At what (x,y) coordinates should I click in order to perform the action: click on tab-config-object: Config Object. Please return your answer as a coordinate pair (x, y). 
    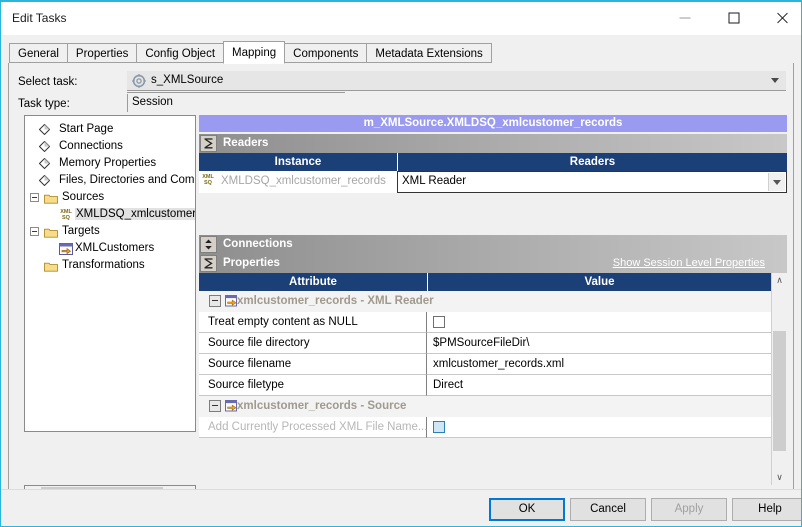
    Looking at the image, I should click on (180, 53).